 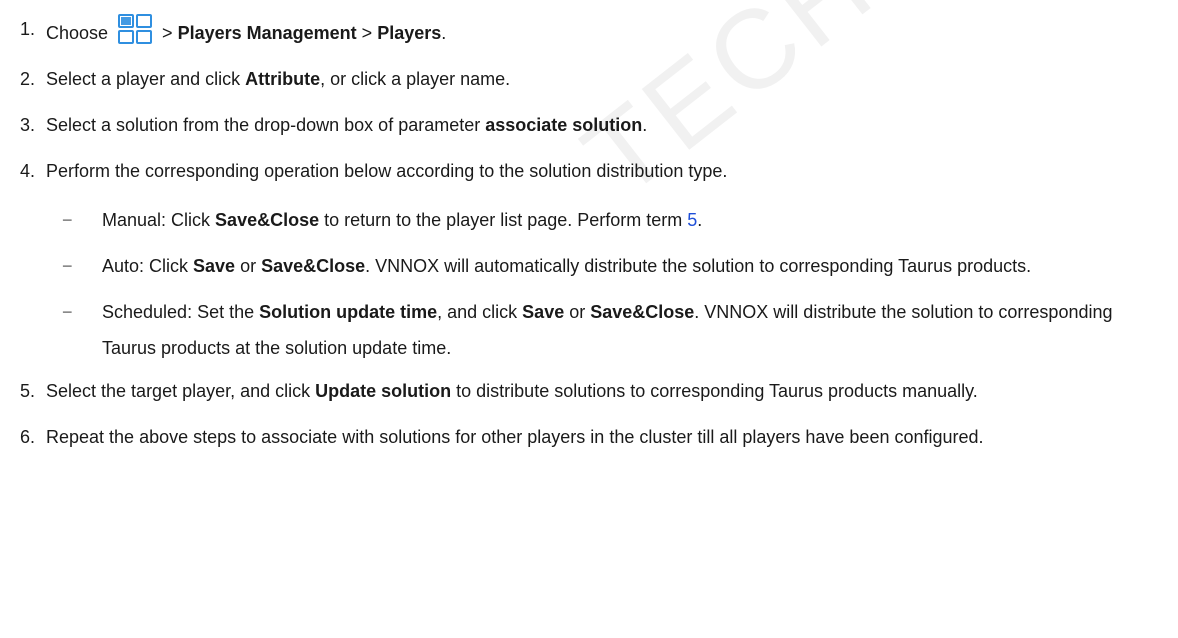 What do you see at coordinates (148, 266) in the screenshot?
I see `sub-text: Auto: Click` at bounding box center [148, 266].